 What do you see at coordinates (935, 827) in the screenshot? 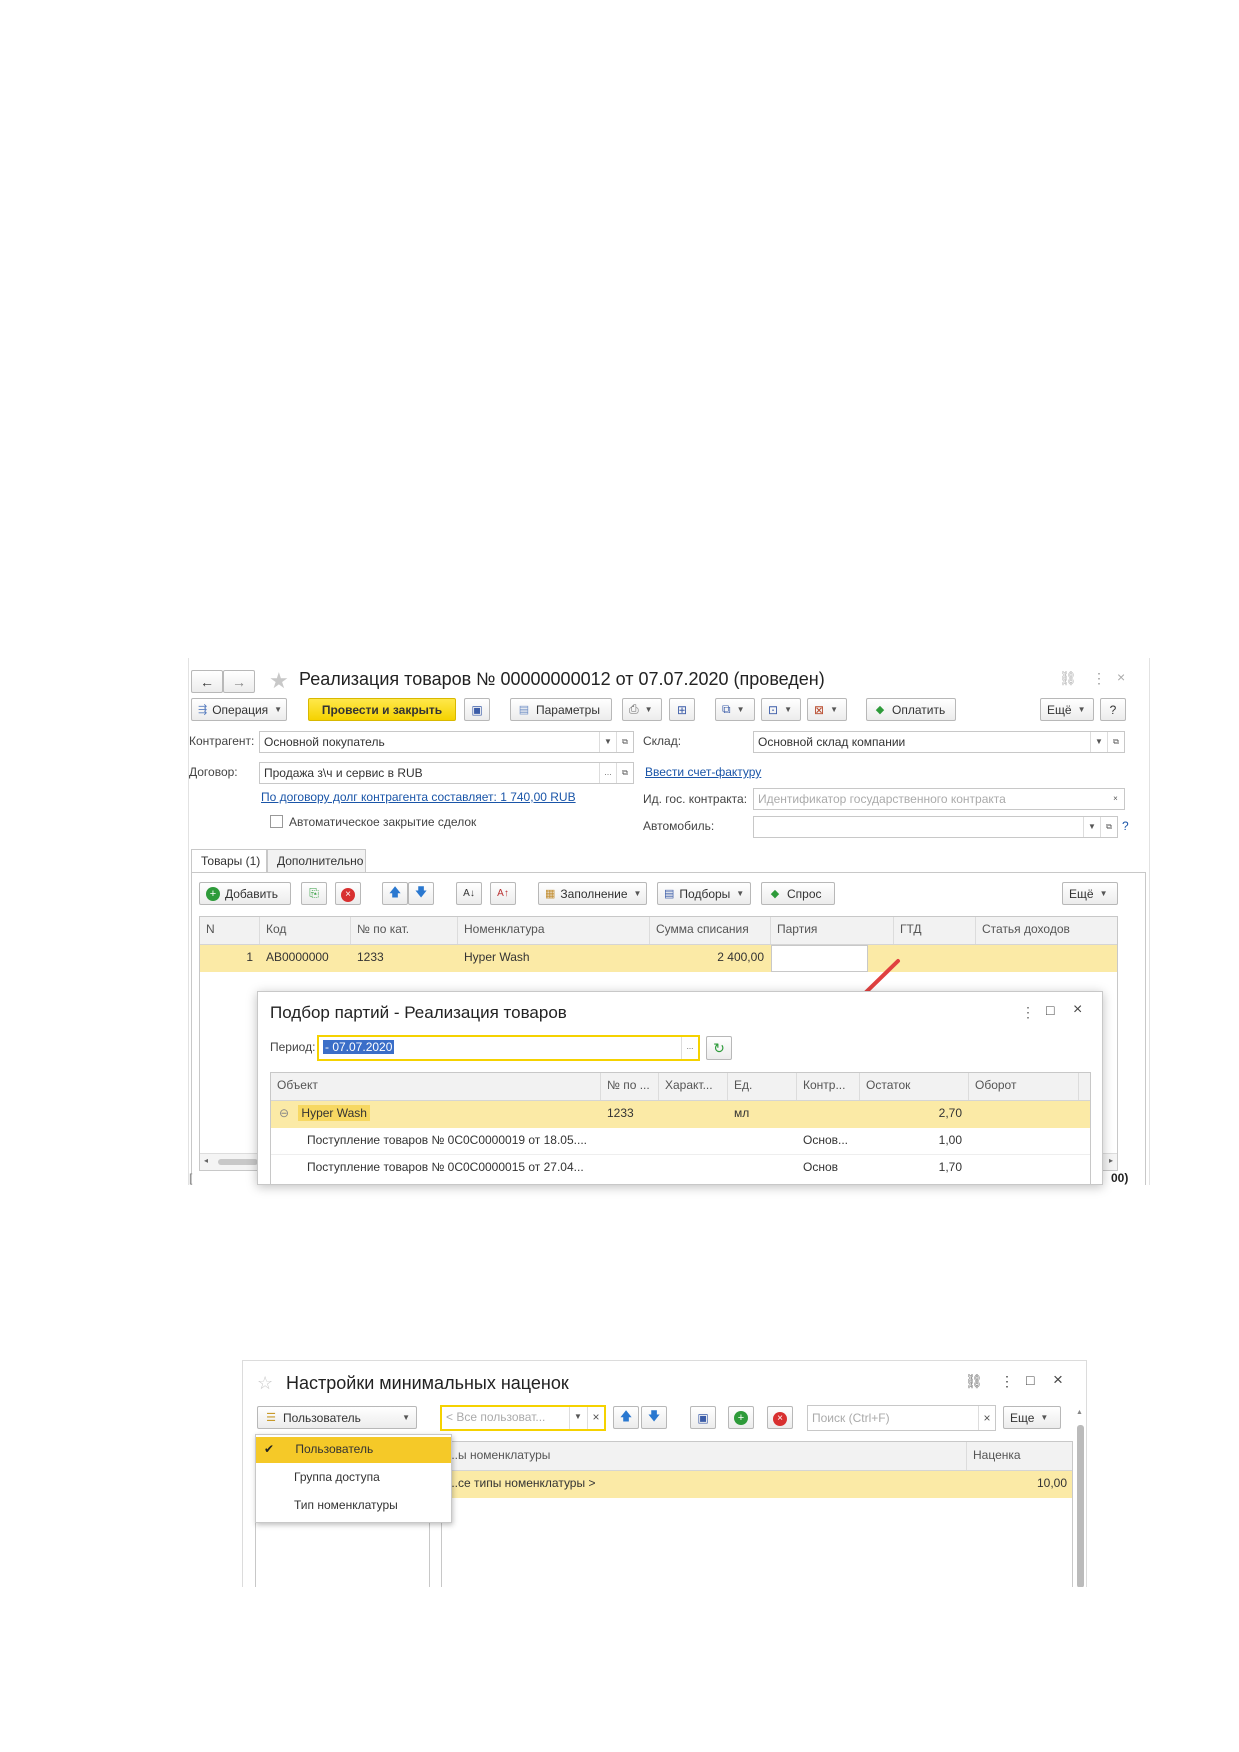
I see `car-field: ▼ ⧉` at bounding box center [935, 827].